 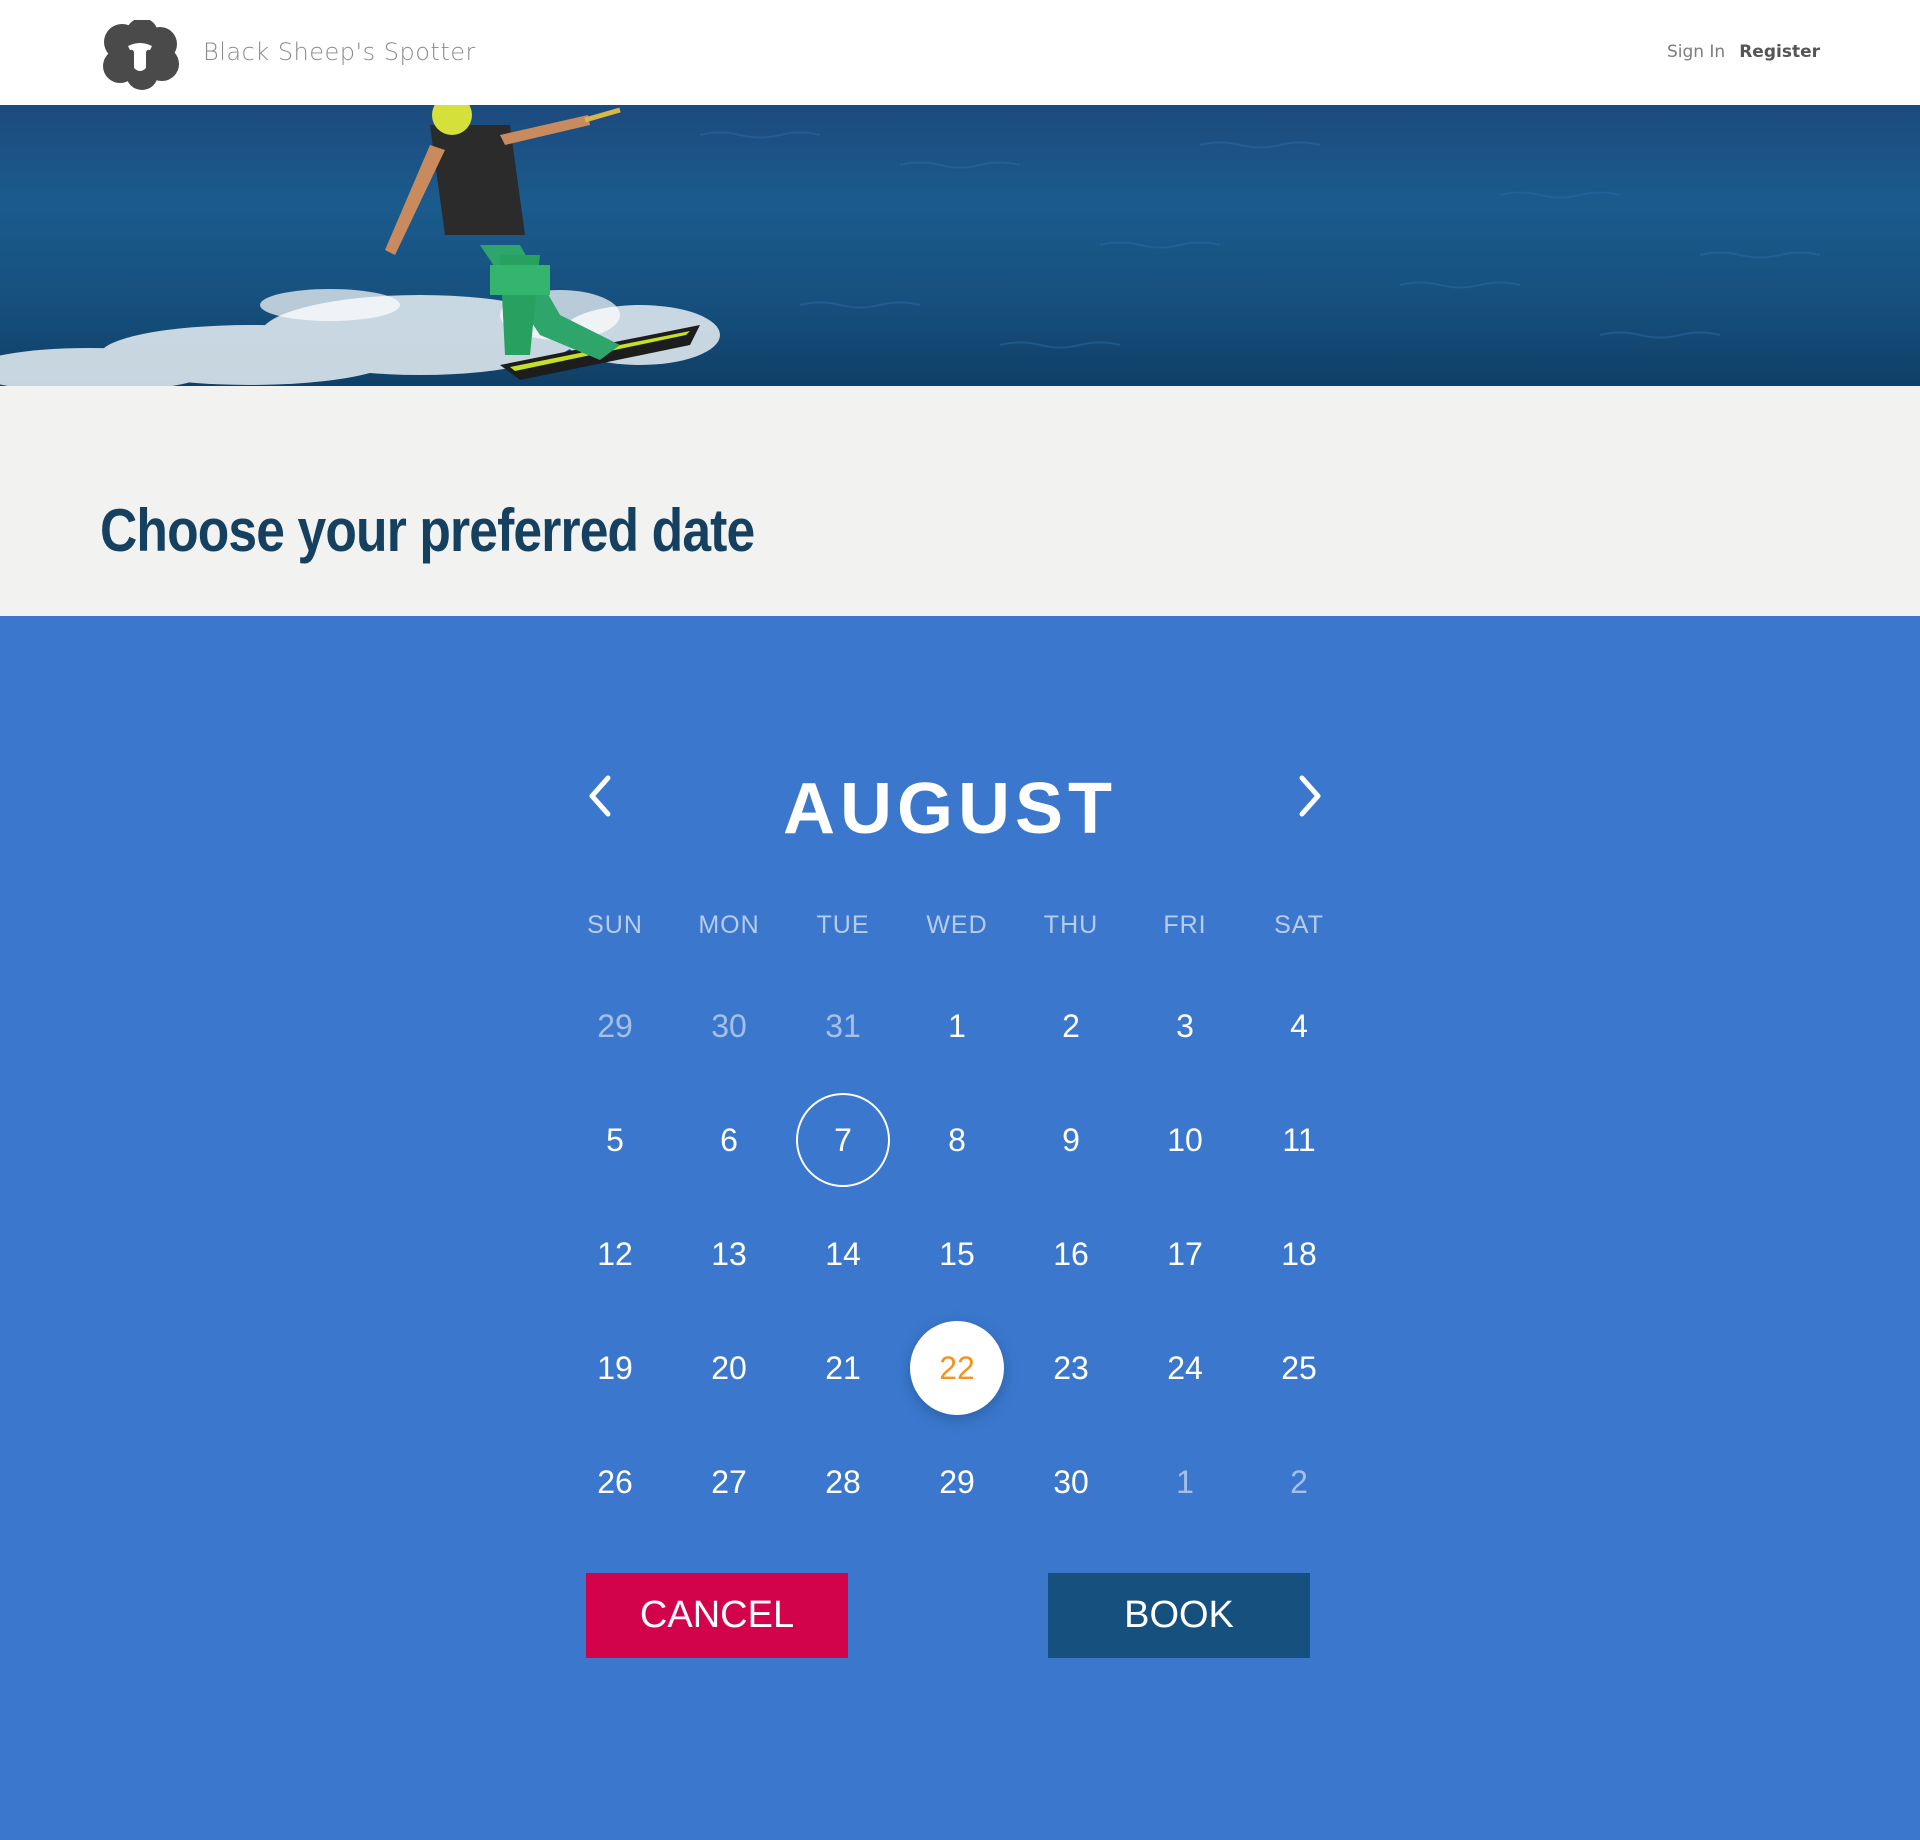 I want to click on day-cell: 28, so click(x=843, y=1482).